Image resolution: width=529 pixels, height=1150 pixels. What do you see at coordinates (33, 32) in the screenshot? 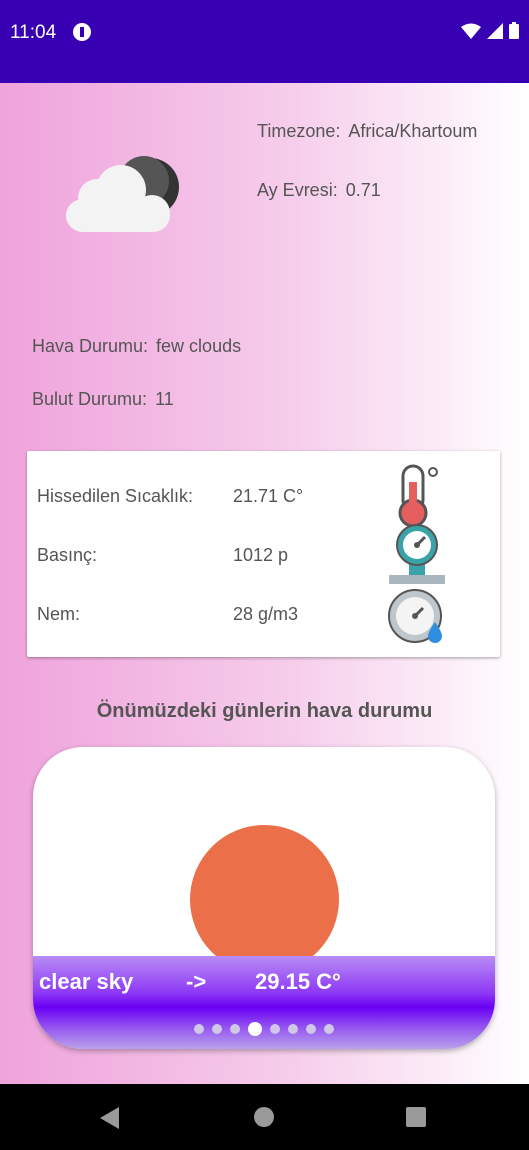
I see `status-time: 11:04` at bounding box center [33, 32].